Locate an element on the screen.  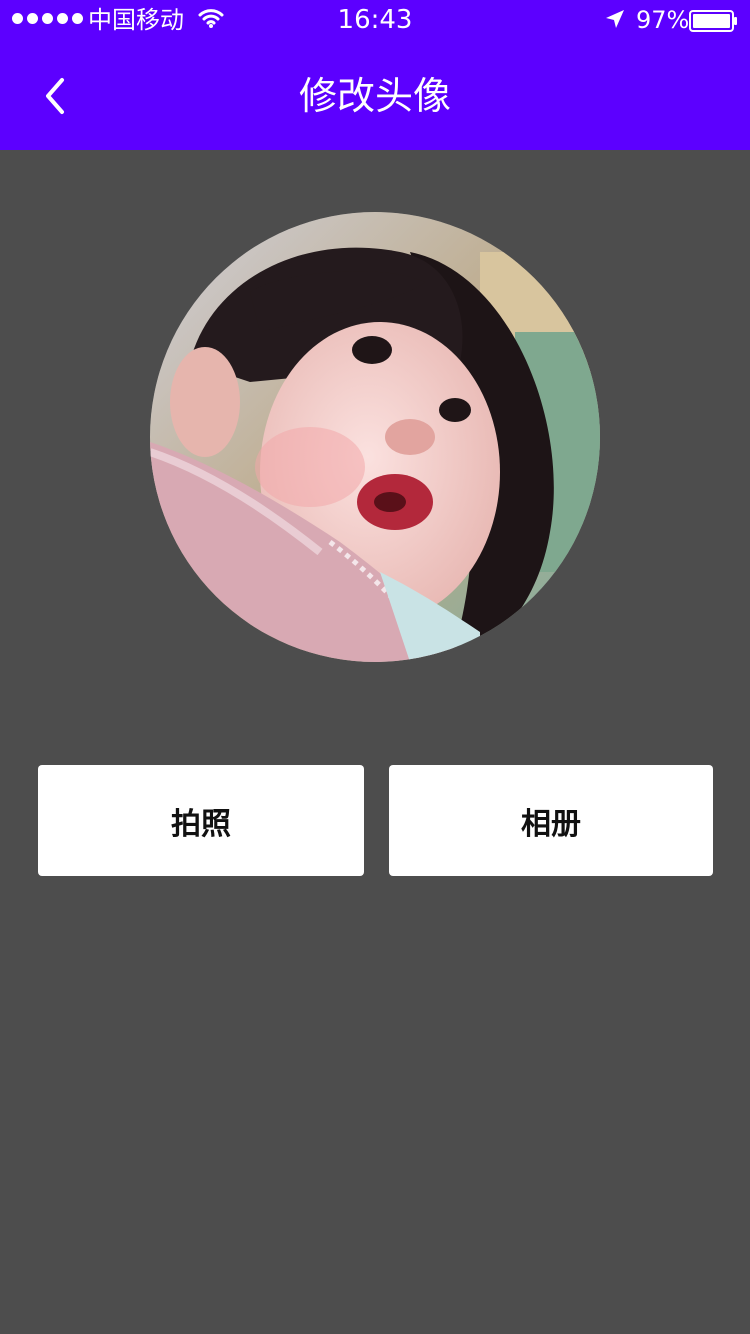
album-button: 相册 is located at coordinates (551, 820).